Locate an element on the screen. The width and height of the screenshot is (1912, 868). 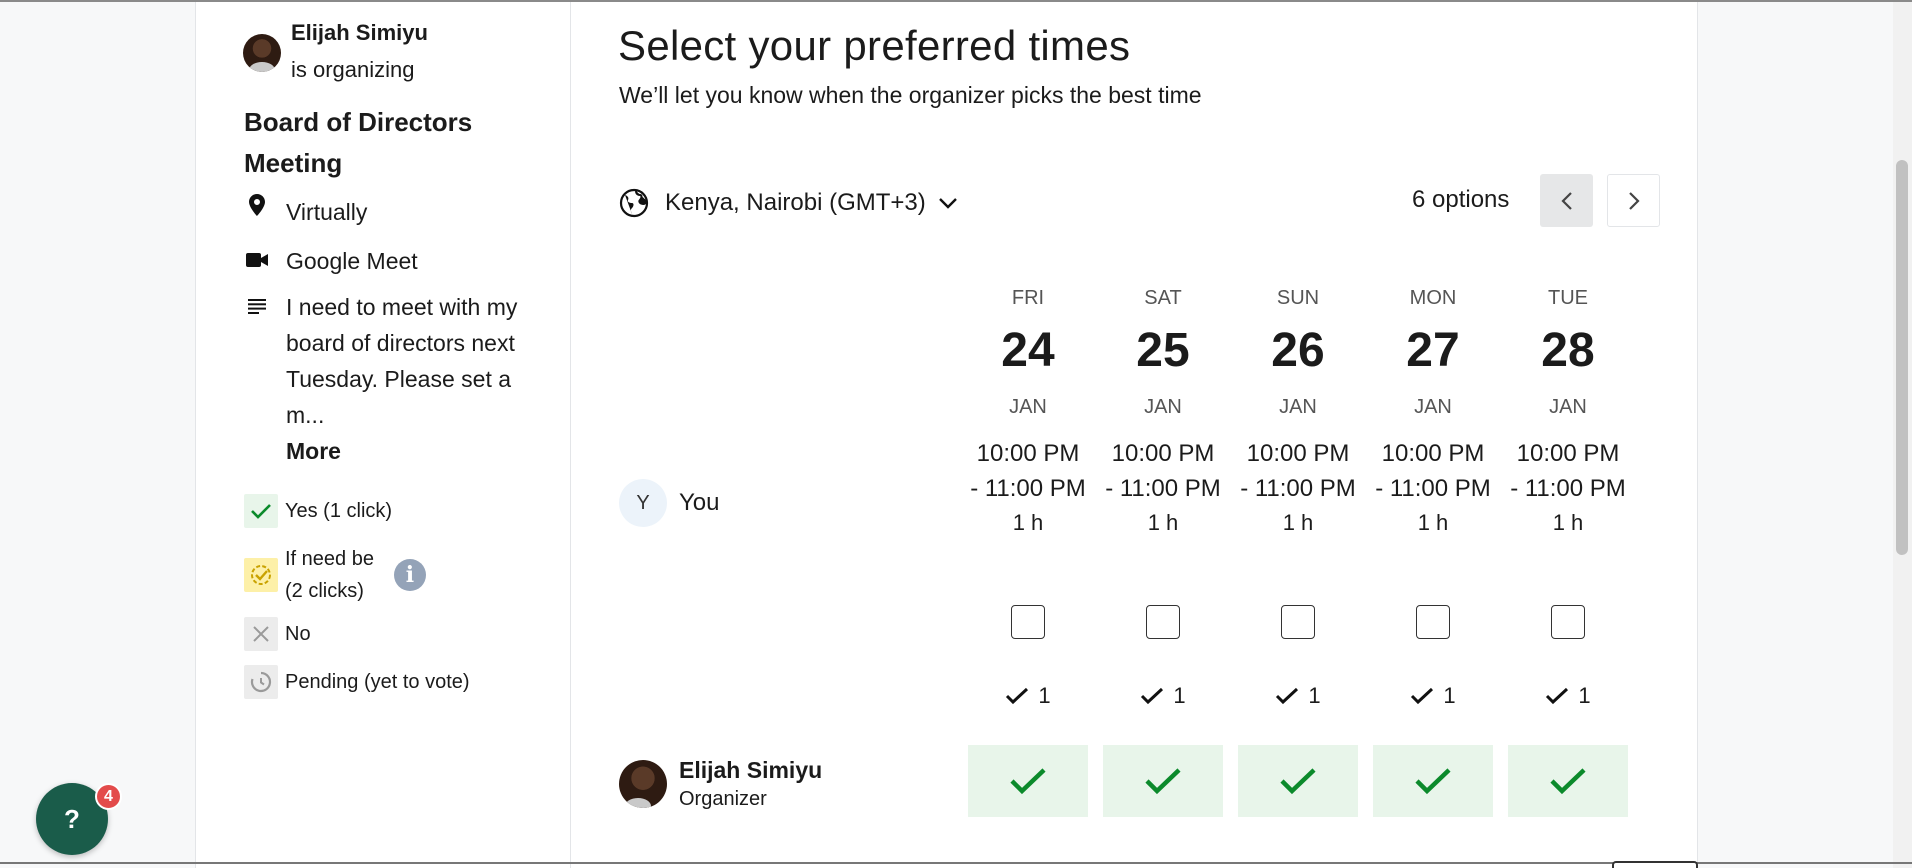
chevron-left-icon is located at coordinates (1566, 201).